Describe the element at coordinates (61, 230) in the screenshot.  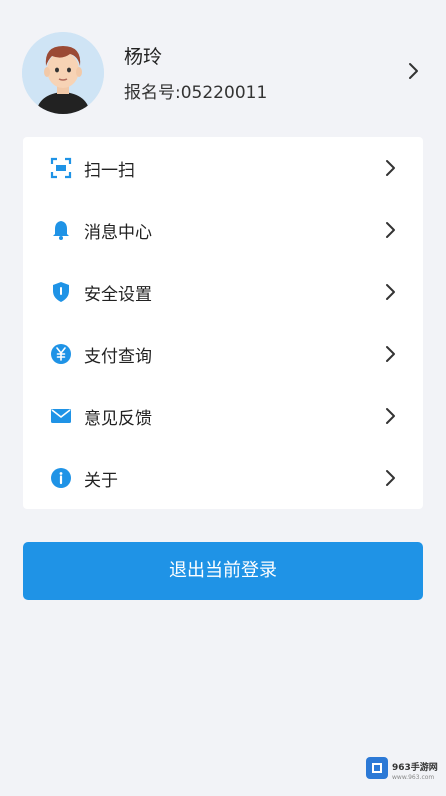
I see `bell-icon` at that location.